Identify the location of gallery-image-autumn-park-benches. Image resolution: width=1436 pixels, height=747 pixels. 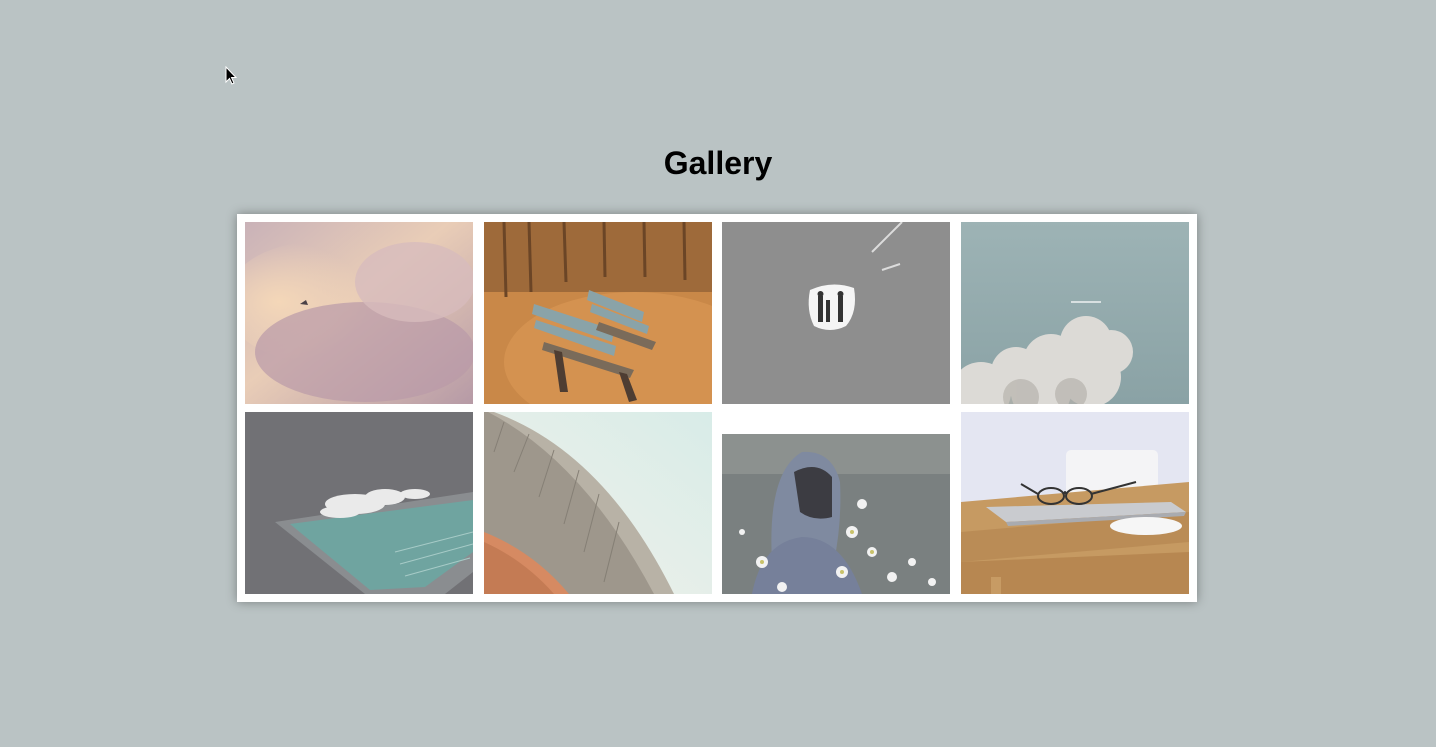
(598, 313).